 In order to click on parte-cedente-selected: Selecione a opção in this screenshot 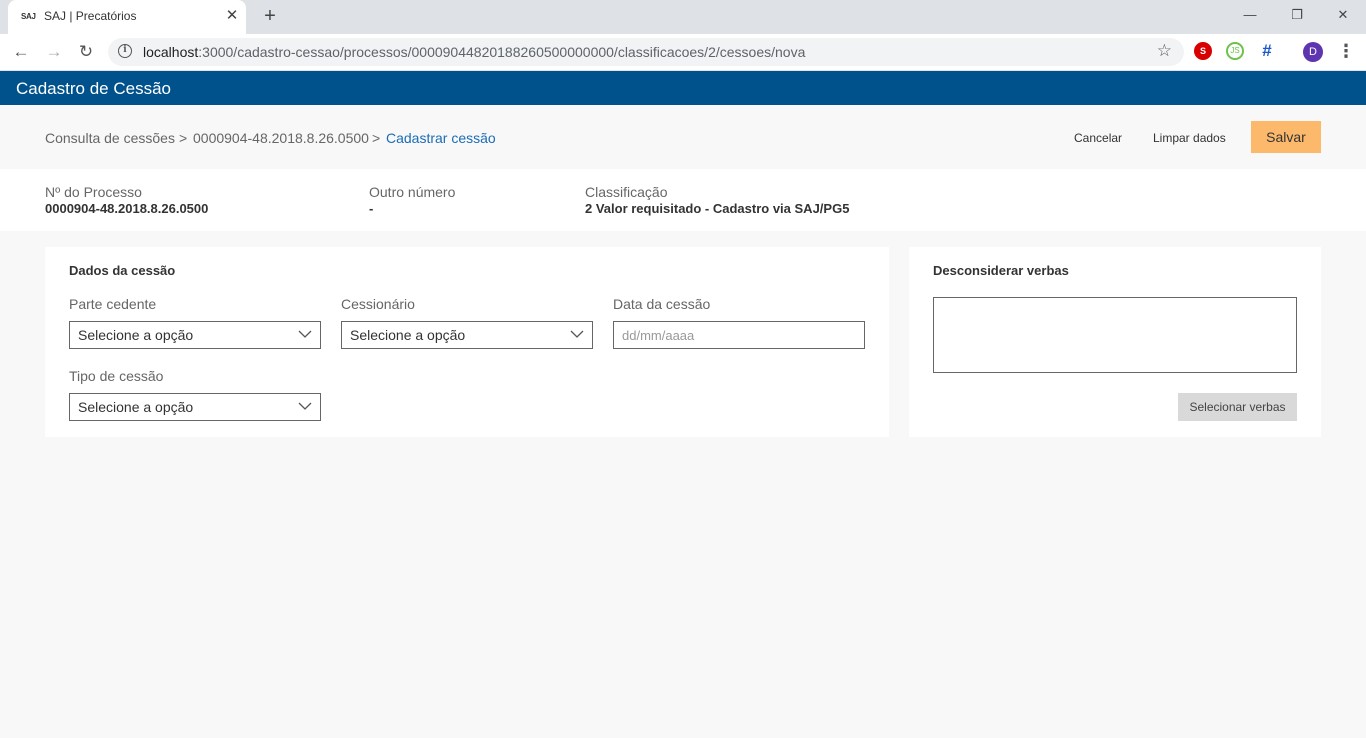, I will do `click(136, 335)`.